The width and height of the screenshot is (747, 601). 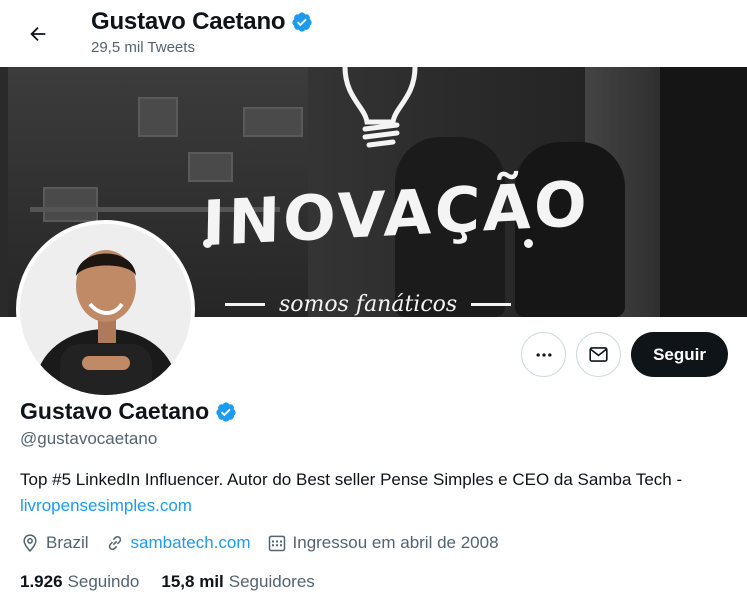 What do you see at coordinates (368, 304) in the screenshot?
I see `banner-tagline: somos fanáticos` at bounding box center [368, 304].